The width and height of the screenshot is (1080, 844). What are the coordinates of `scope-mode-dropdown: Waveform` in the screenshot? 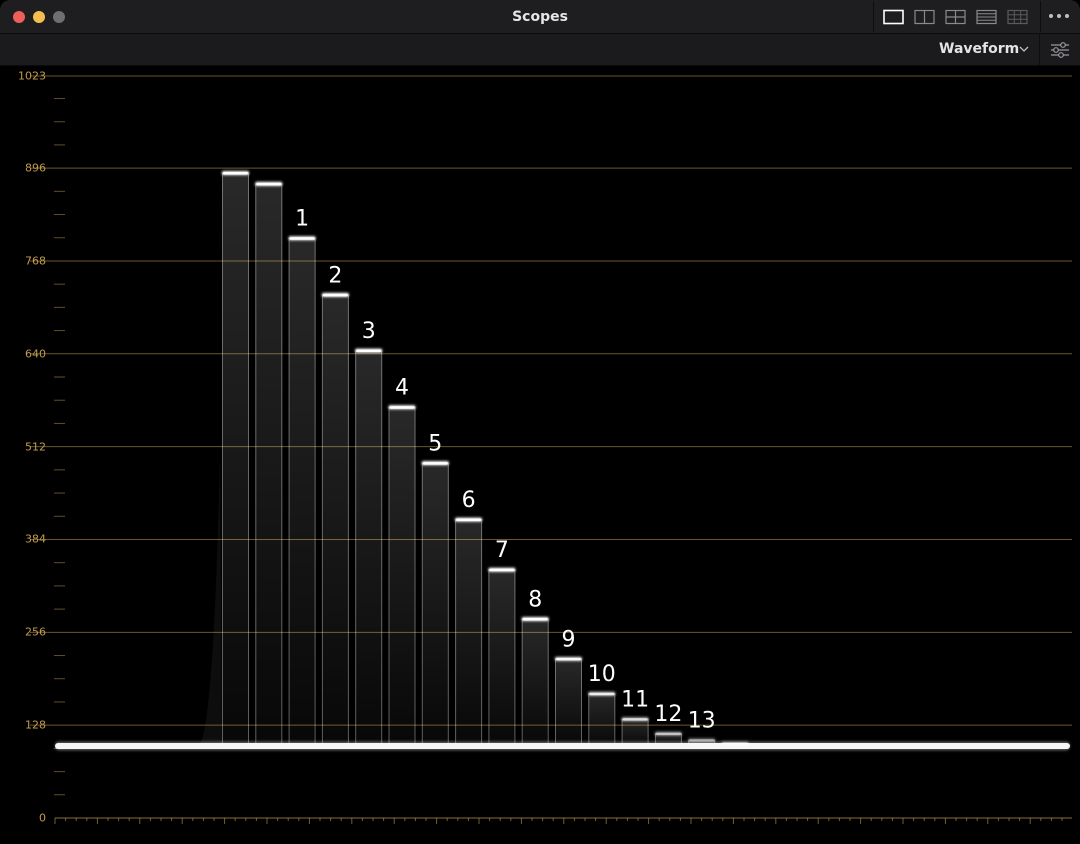 It's located at (984, 49).